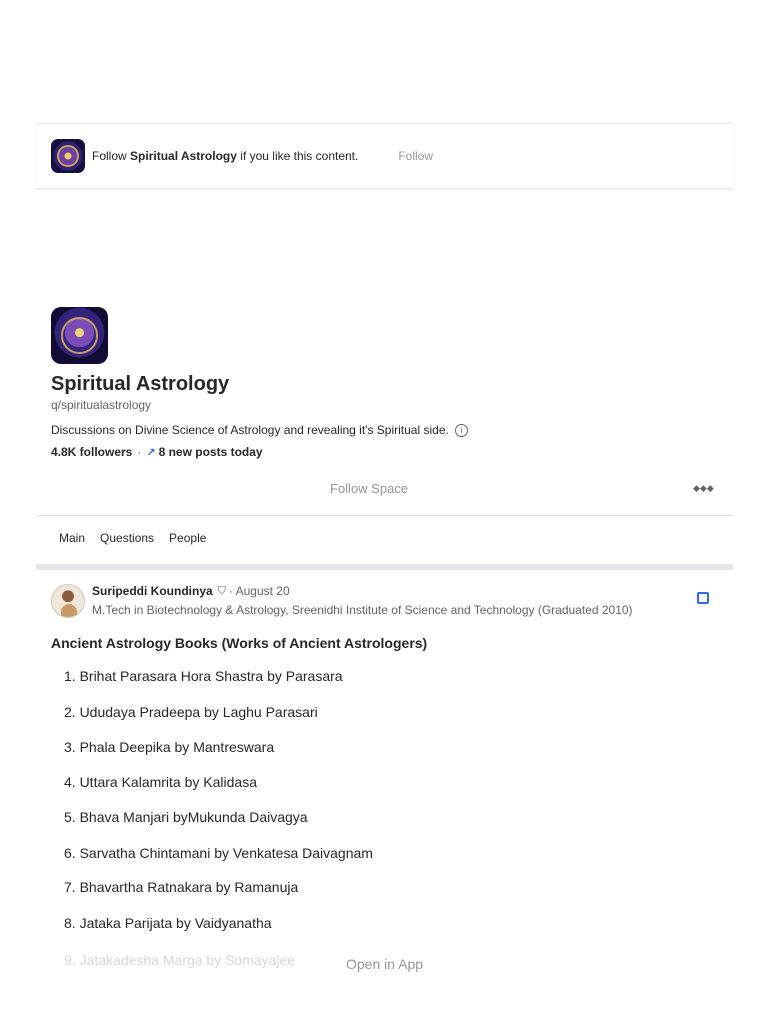 The height and width of the screenshot is (1024, 768). I want to click on space-handle: q/spiritualastrology, so click(101, 405).